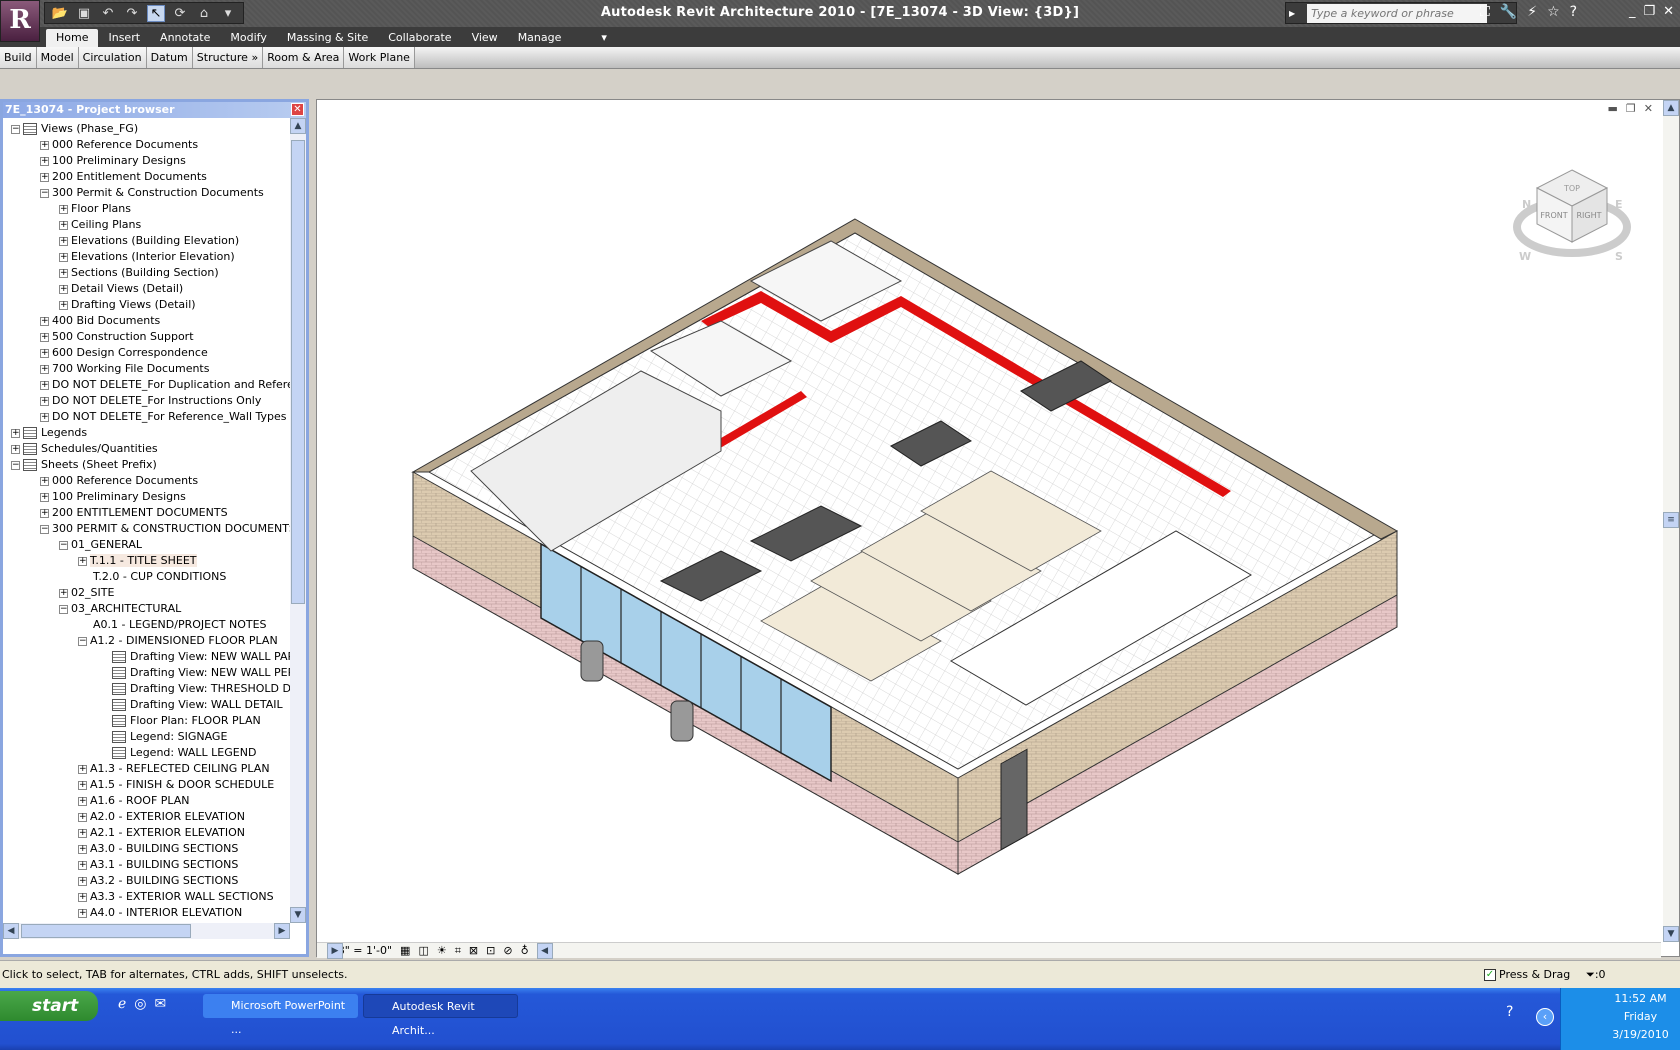 This screenshot has width=1680, height=1050. What do you see at coordinates (419, 38) in the screenshot?
I see `tab-collaborate: Collaborate` at bounding box center [419, 38].